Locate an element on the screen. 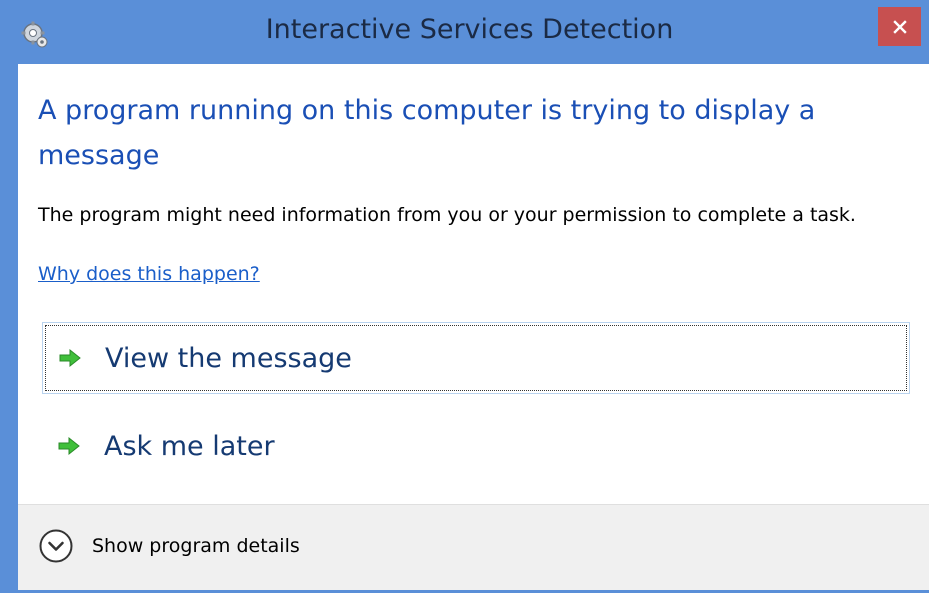  ask-me-later-command-button: Ask me later is located at coordinates (476, 446).